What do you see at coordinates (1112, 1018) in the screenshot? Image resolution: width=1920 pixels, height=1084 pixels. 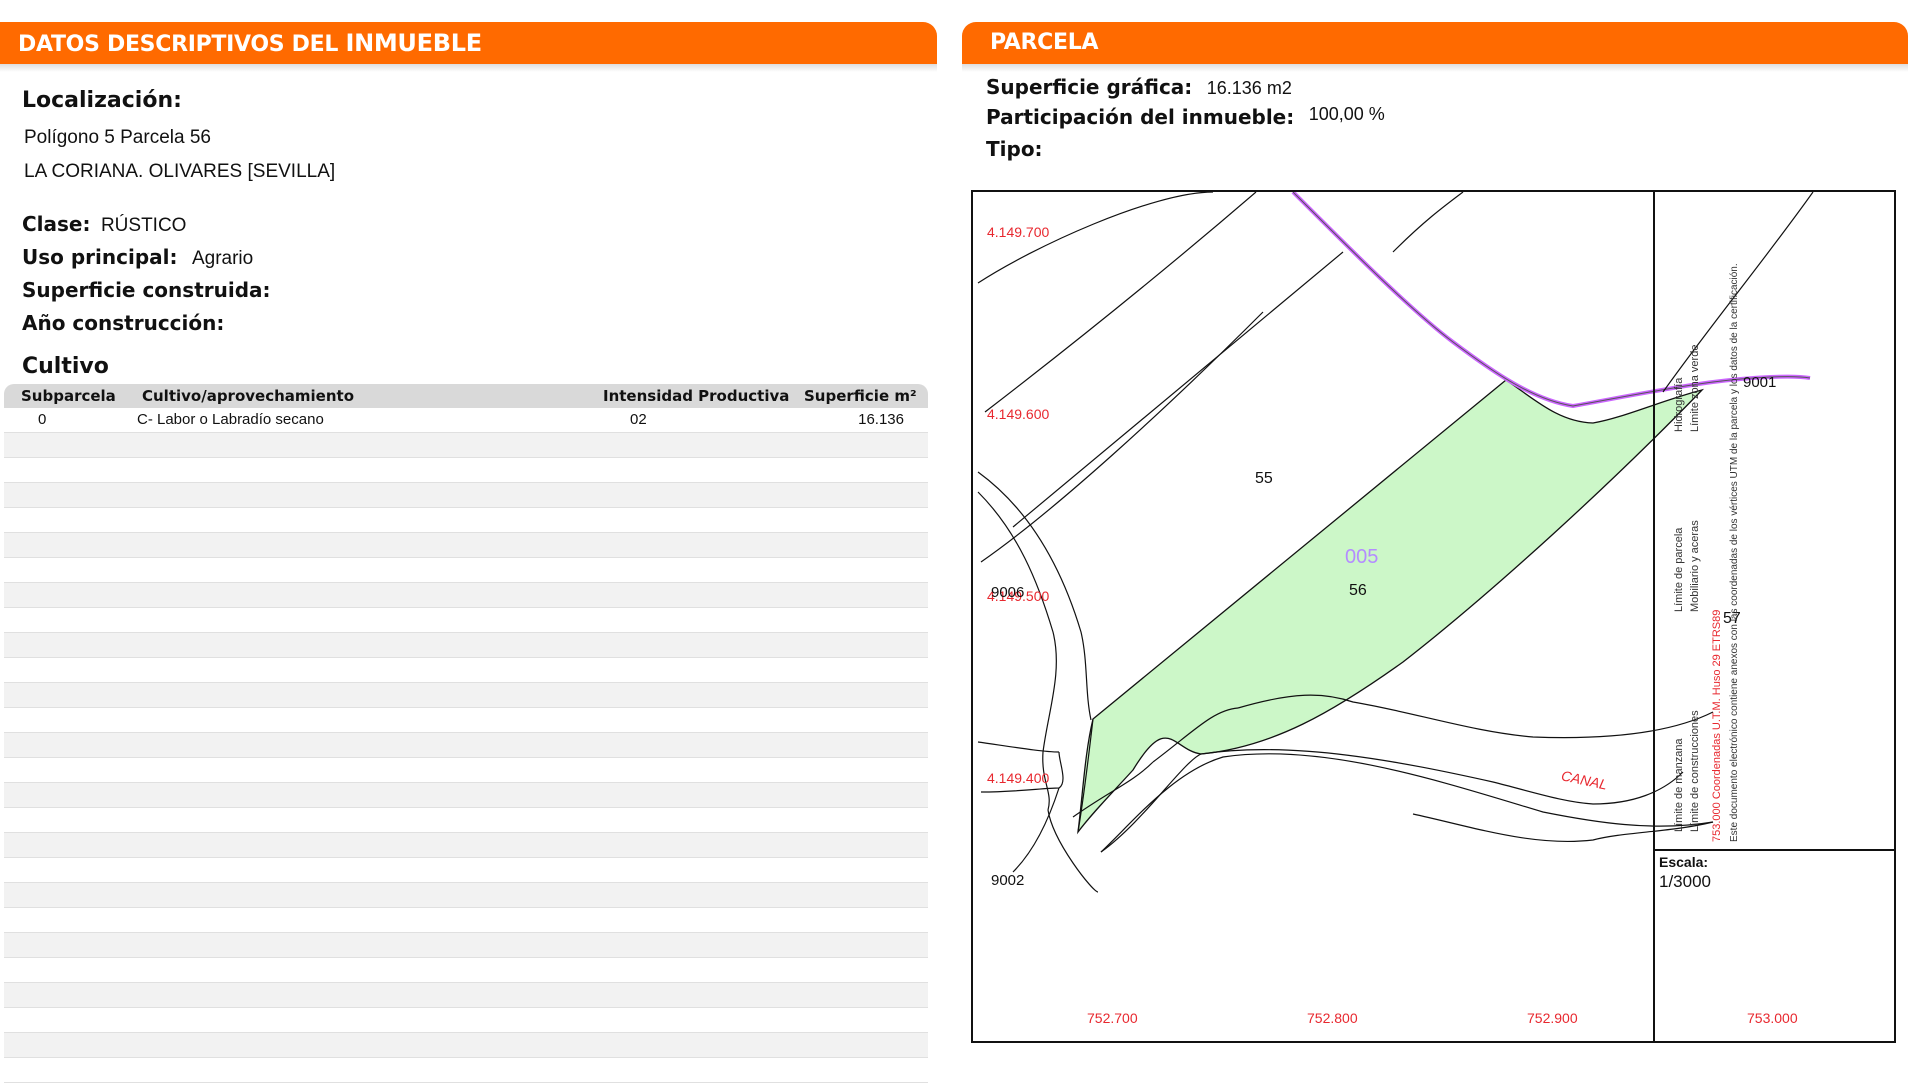 I see `x-coord-label: 752.700` at bounding box center [1112, 1018].